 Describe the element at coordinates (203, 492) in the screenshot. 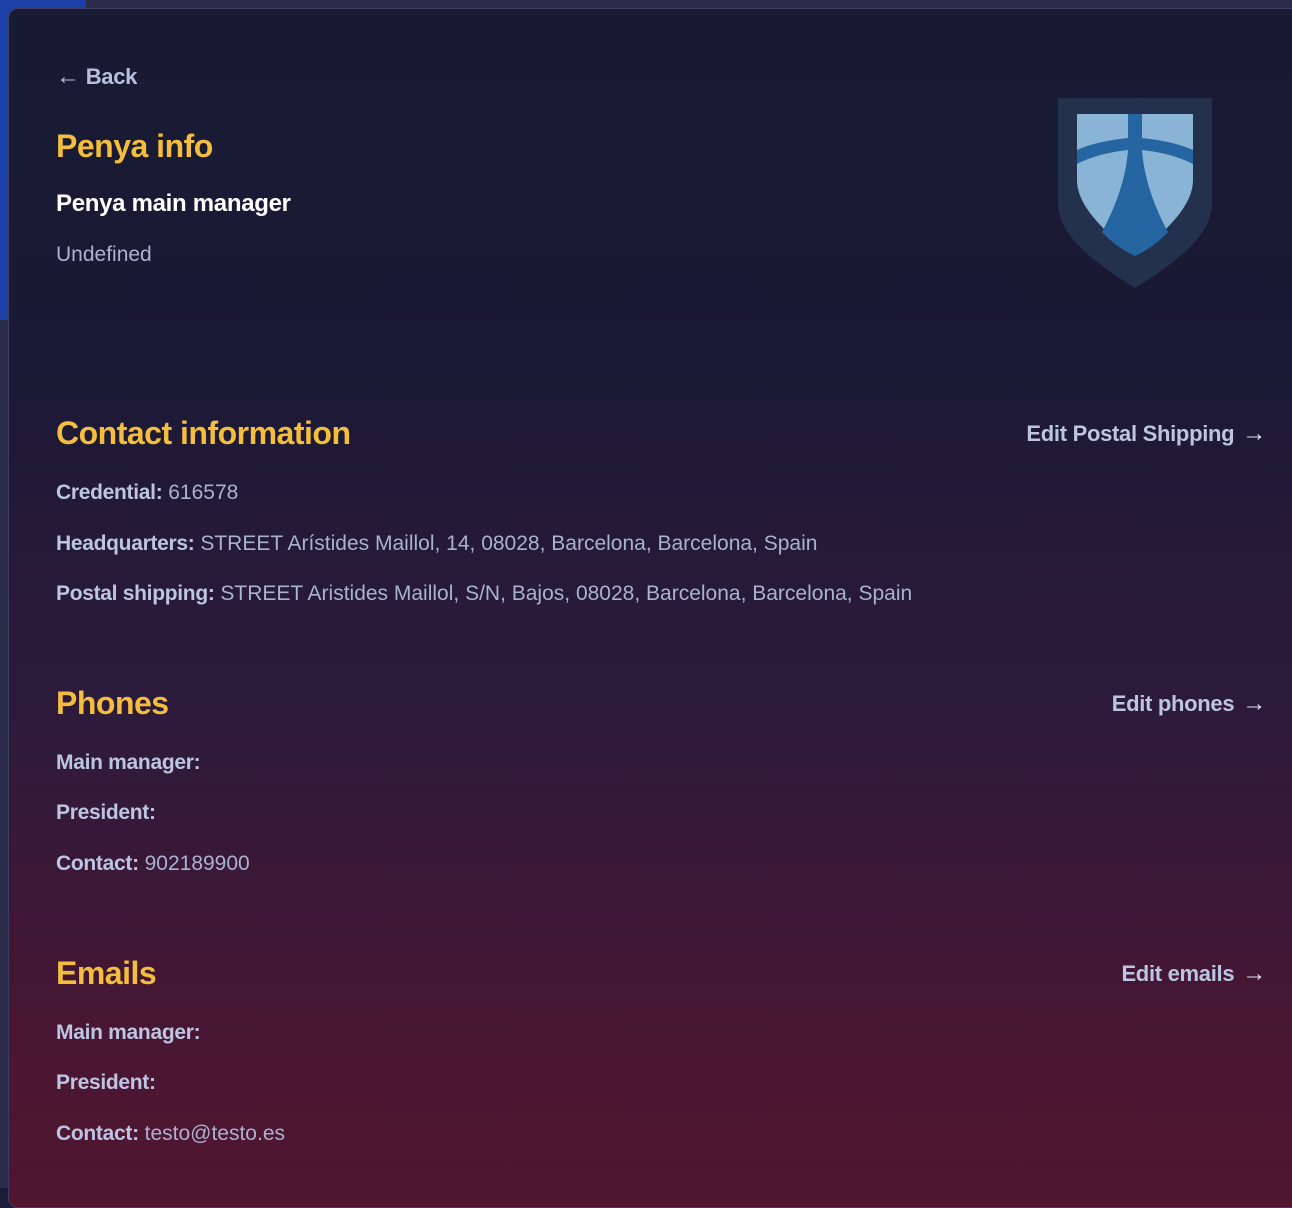

I see `credential-value: 616578` at that location.